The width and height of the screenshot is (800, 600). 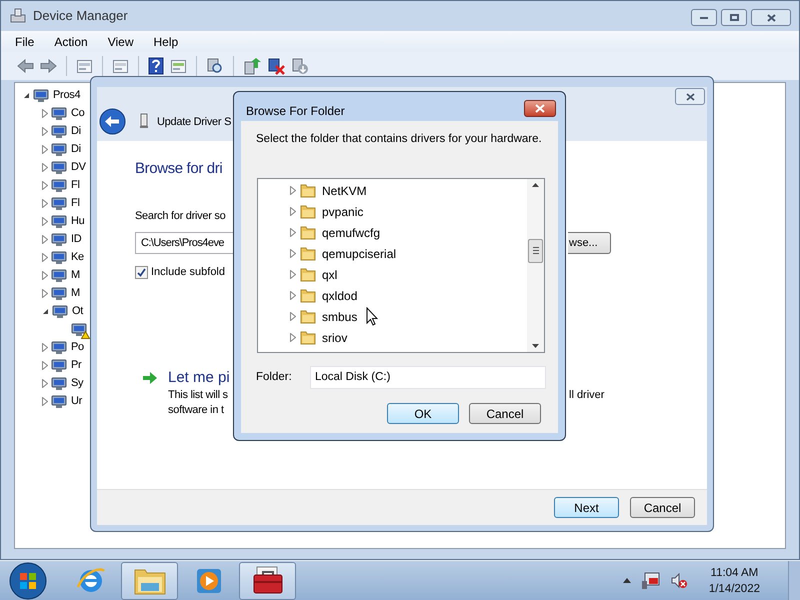 What do you see at coordinates (252, 66) in the screenshot?
I see `update-icon` at bounding box center [252, 66].